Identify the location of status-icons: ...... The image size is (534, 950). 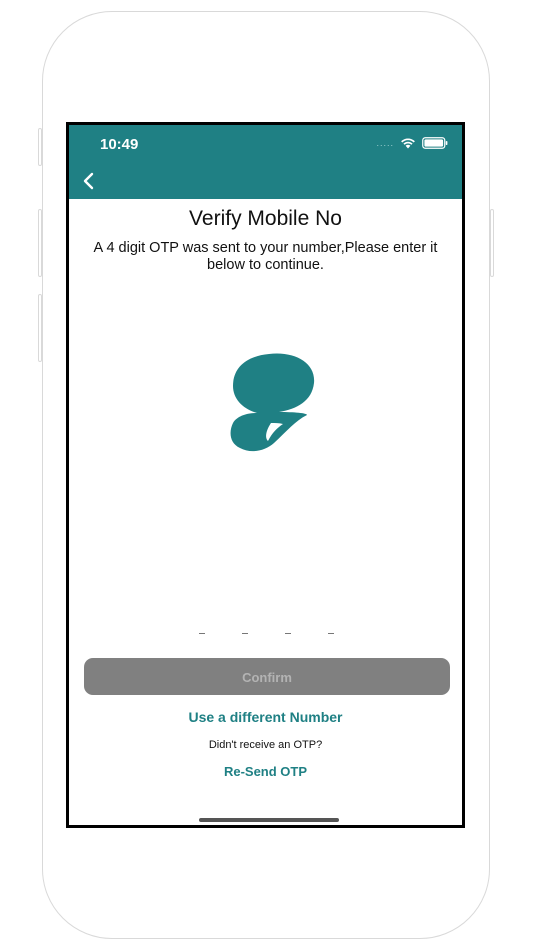
(412, 143).